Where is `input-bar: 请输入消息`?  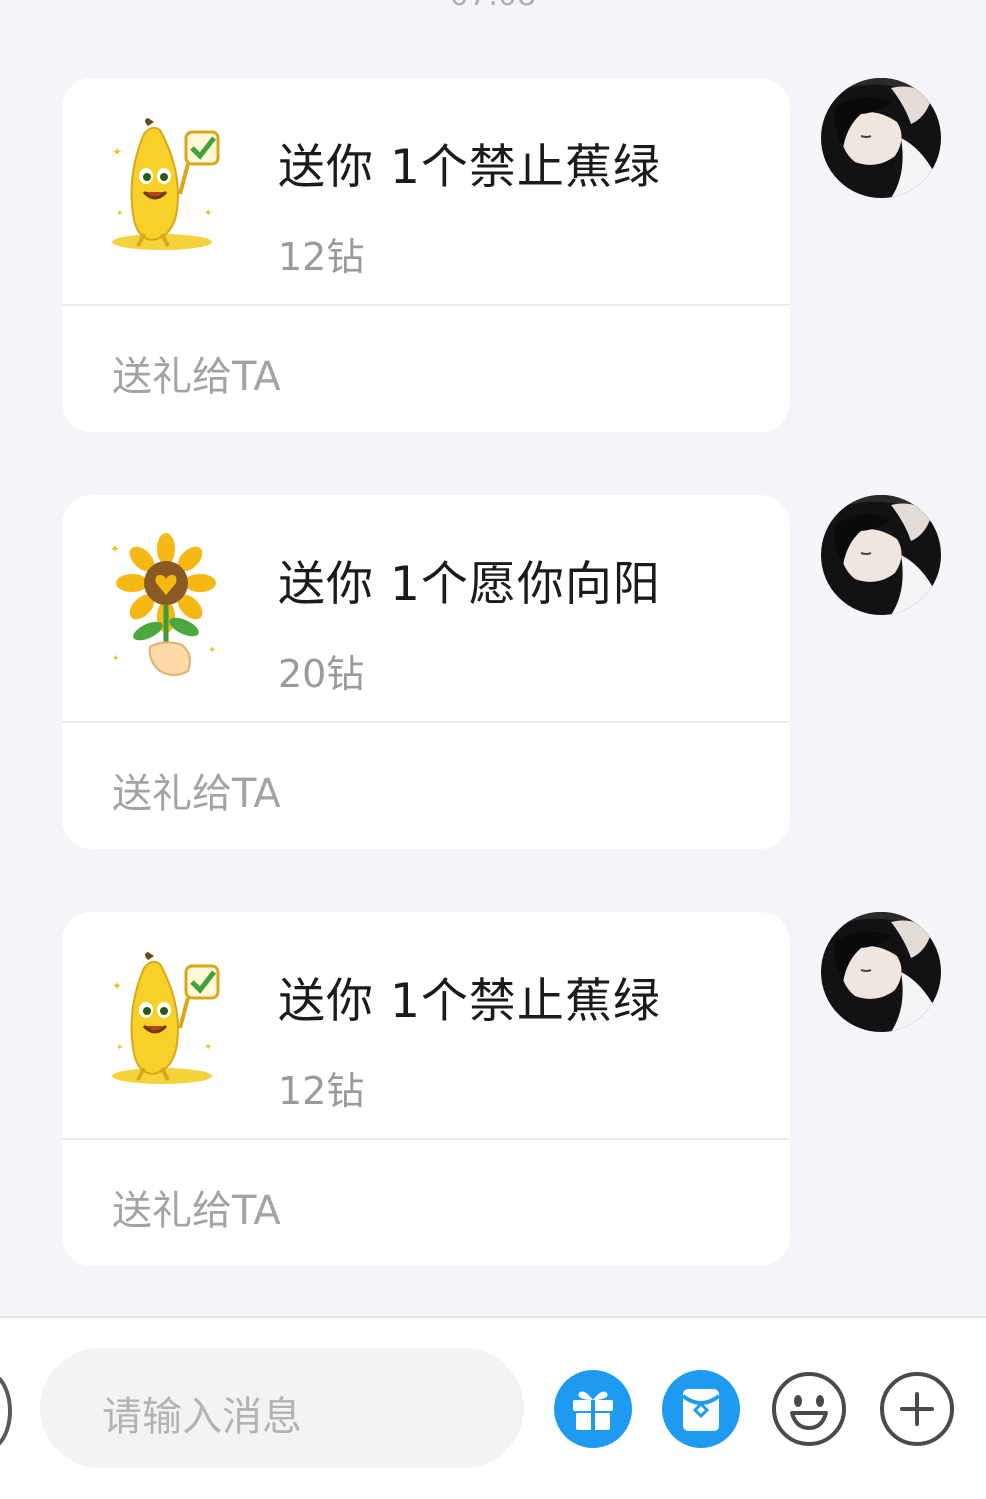
input-bar: 请输入消息 is located at coordinates (493, 1407).